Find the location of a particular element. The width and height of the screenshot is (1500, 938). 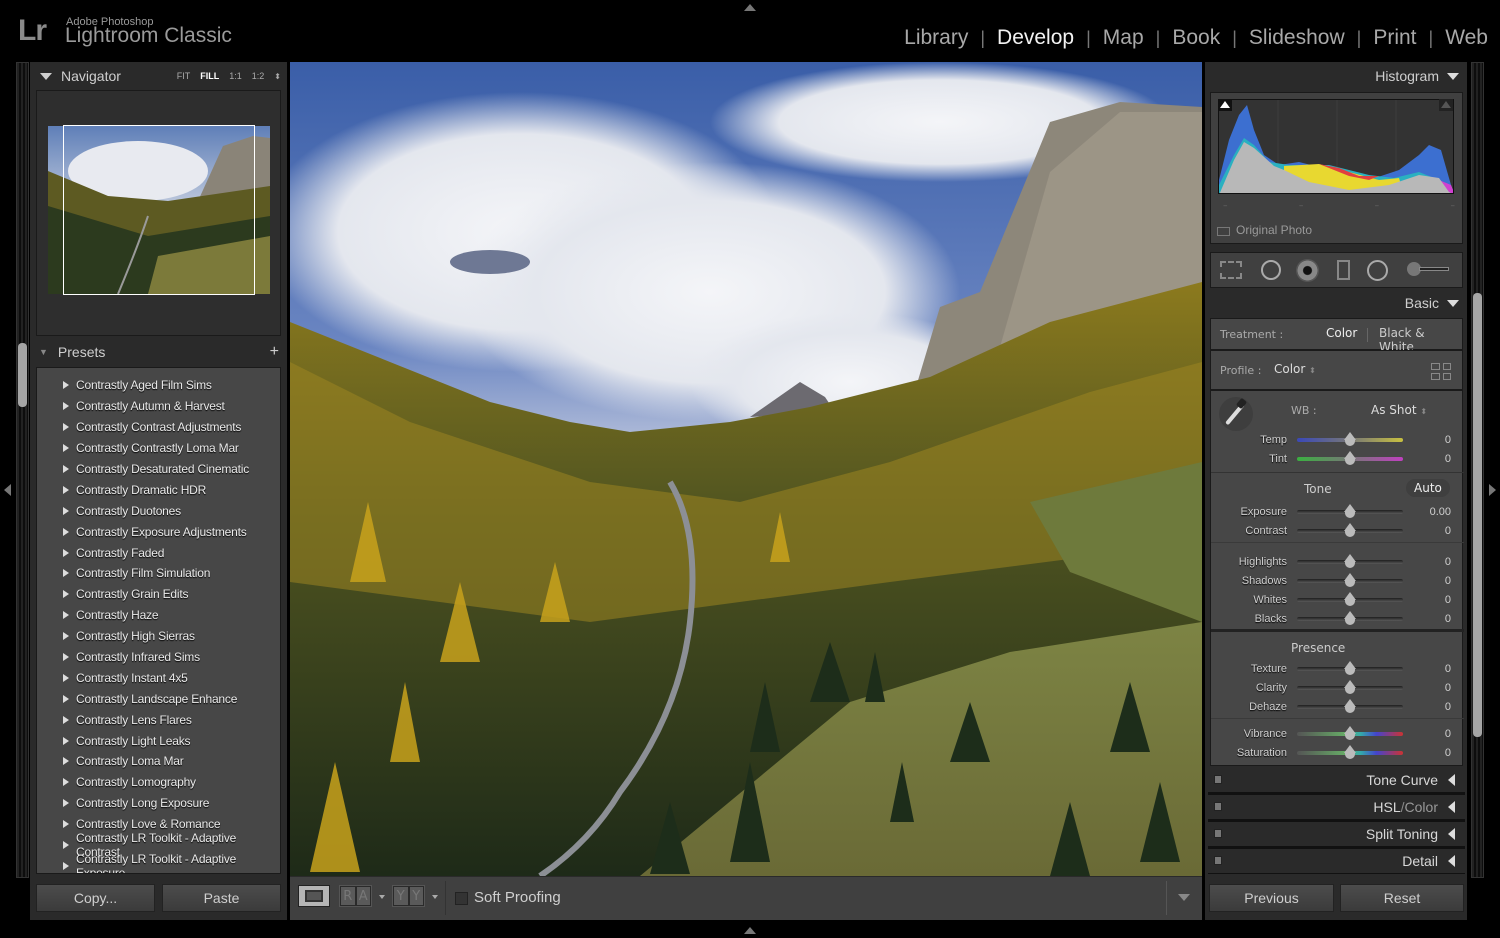

panel-toggle-switch is located at coordinates (1218, 806).